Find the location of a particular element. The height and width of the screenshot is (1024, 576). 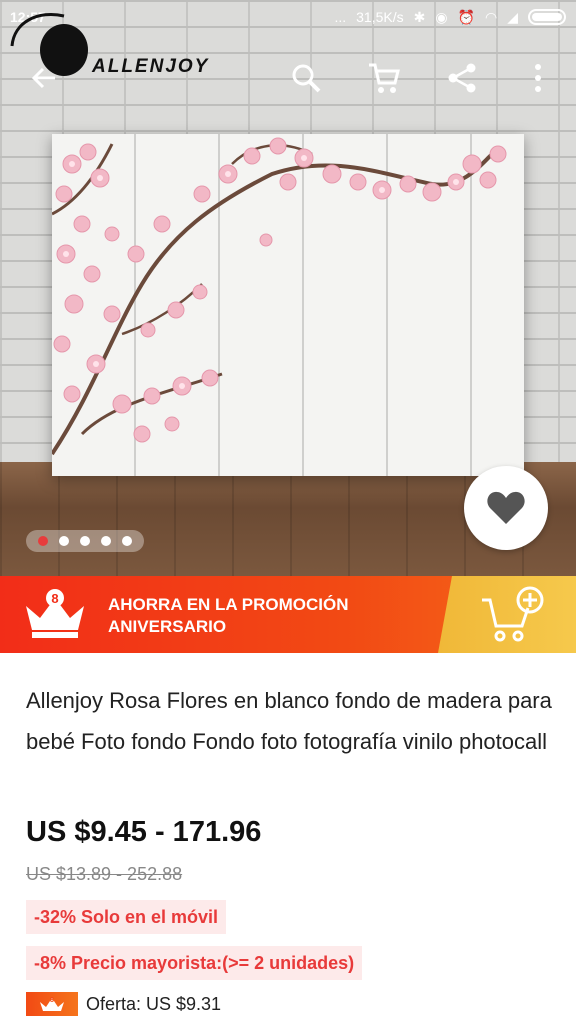

heart-icon is located at coordinates (506, 507).